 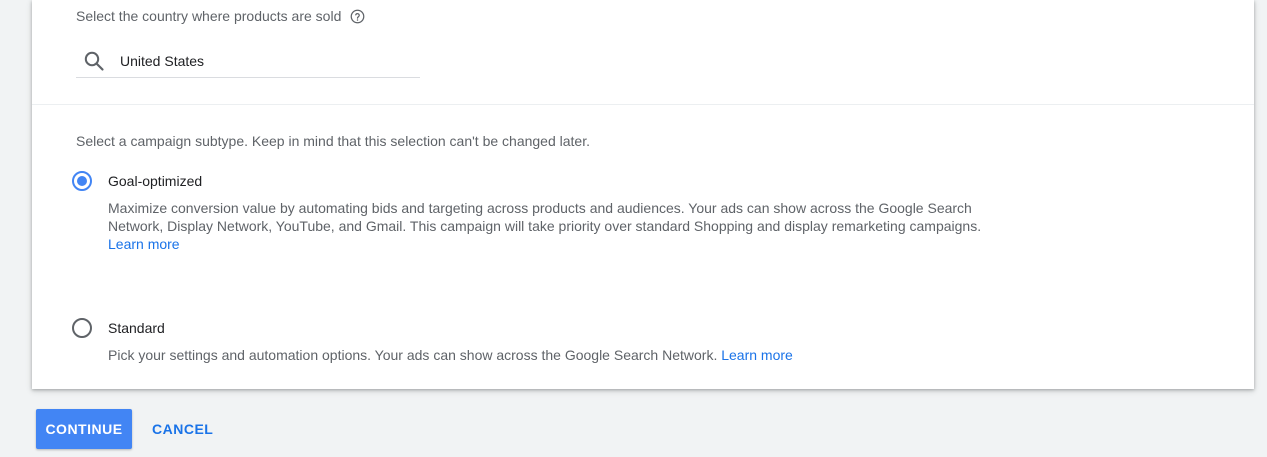 I want to click on goal-optimized-title: Goal-optimized, so click(x=155, y=181).